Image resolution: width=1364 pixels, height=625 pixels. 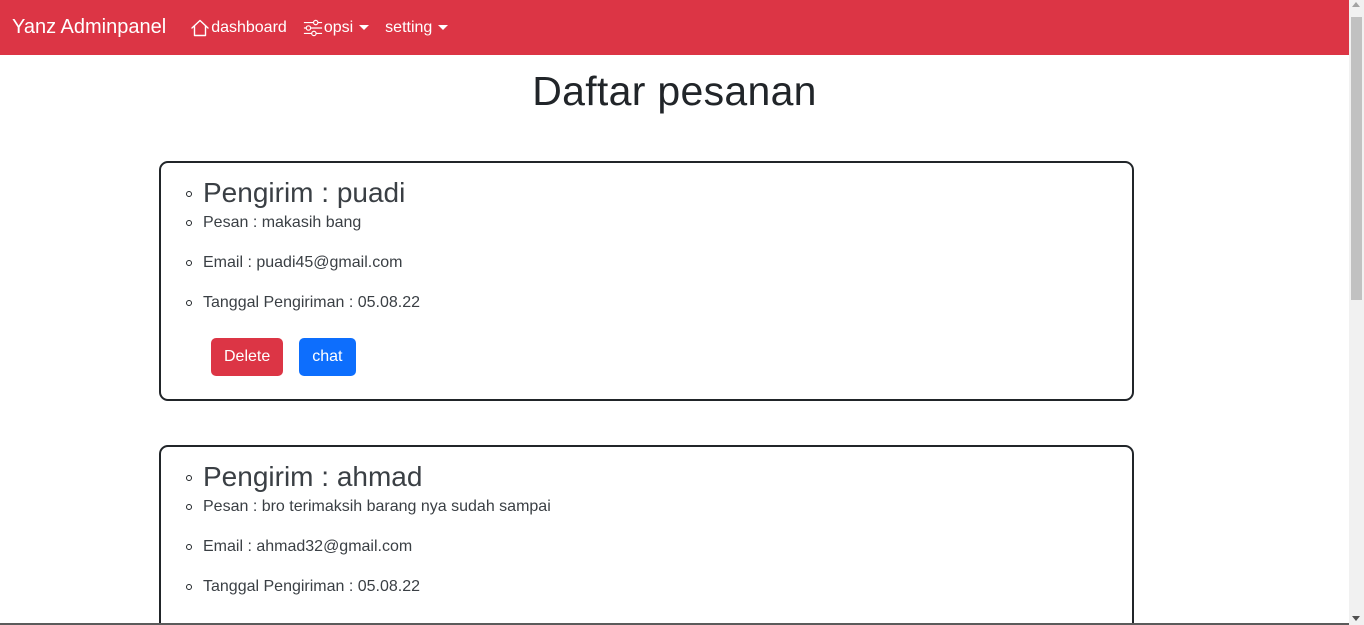 What do you see at coordinates (1356, 158) in the screenshot?
I see `scrollbar-thumb` at bounding box center [1356, 158].